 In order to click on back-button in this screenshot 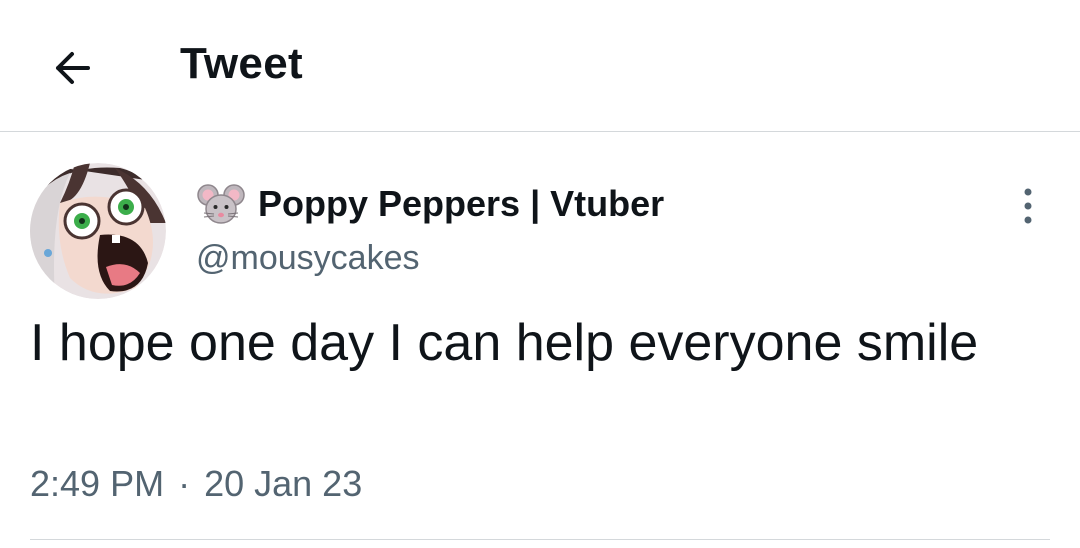, I will do `click(72, 68)`.